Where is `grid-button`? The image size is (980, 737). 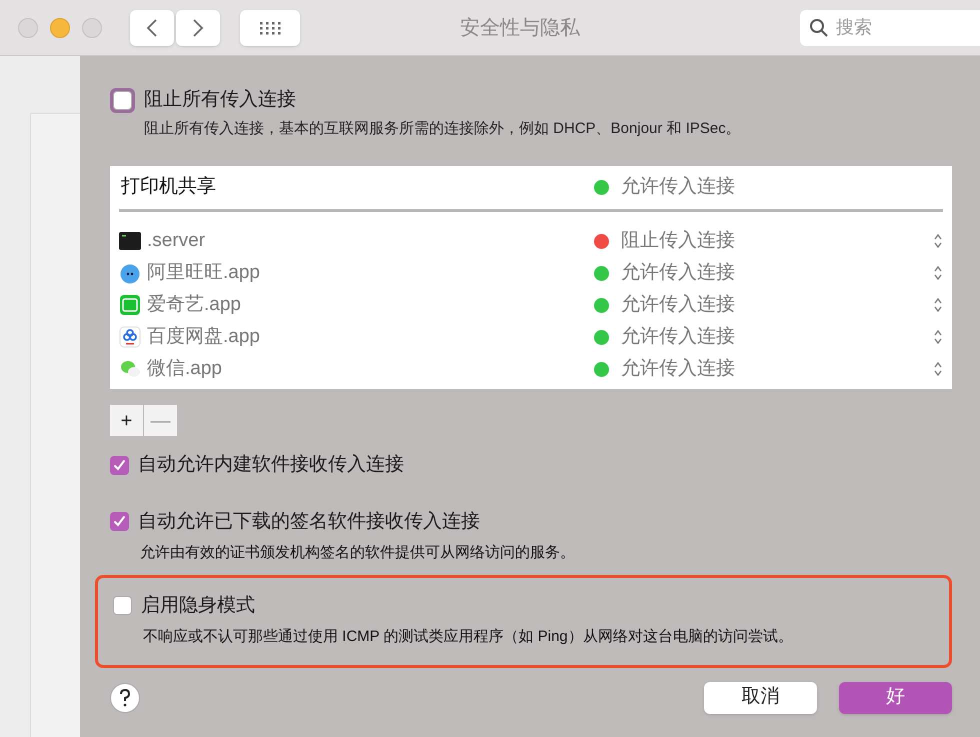
grid-button is located at coordinates (270, 28).